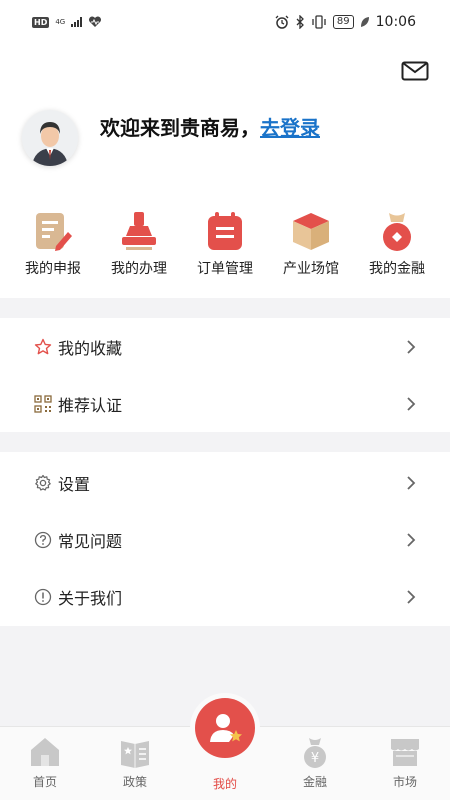  I want to click on menu-group-favorites: 我的收藏 推荐认证, so click(225, 375).